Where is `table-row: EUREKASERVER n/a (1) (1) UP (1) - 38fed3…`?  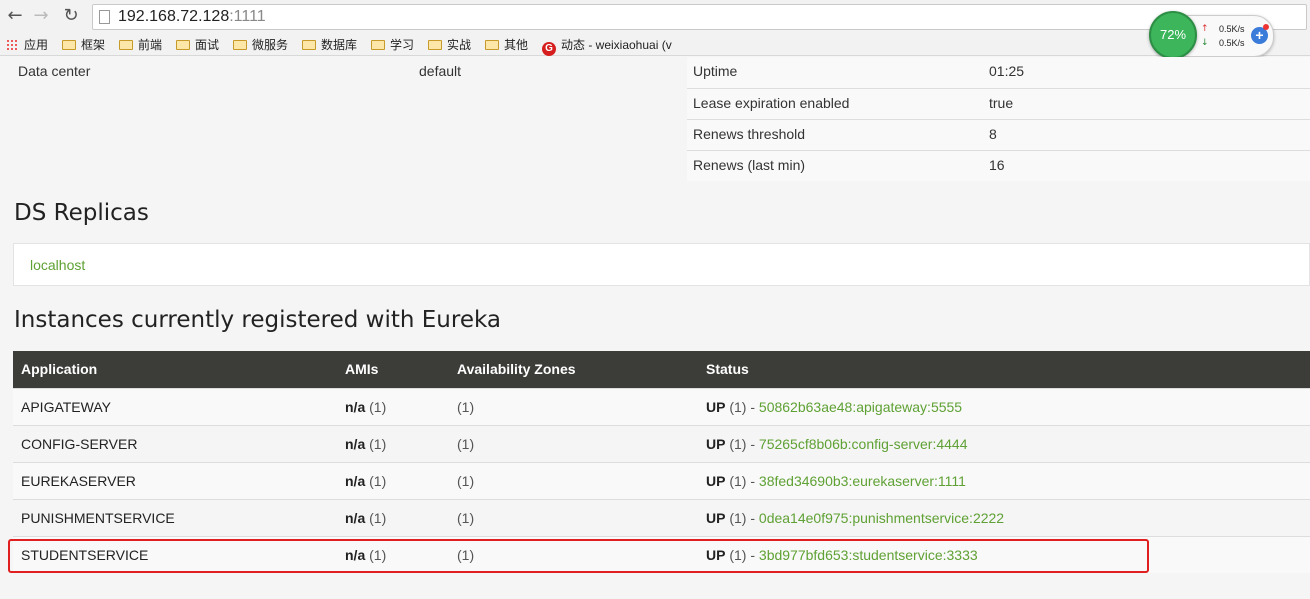
table-row: EUREKASERVER n/a (1) (1) UP (1) - 38fed3… is located at coordinates (661, 480).